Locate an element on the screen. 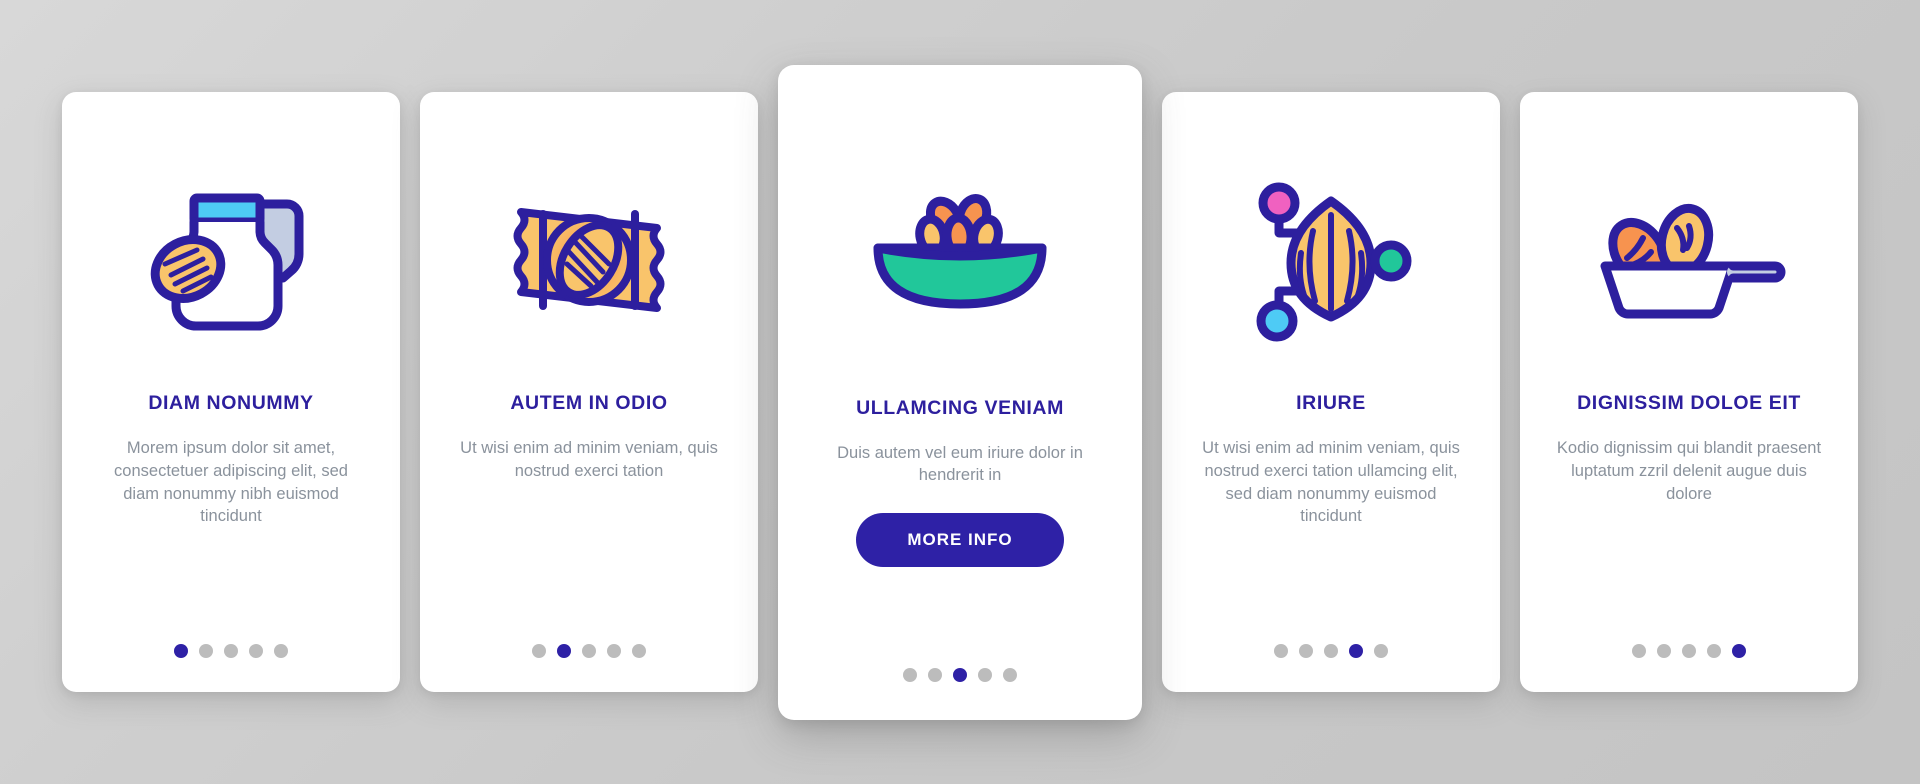 The width and height of the screenshot is (1920, 784). almond-nodes-network-icon is located at coordinates (1331, 261).